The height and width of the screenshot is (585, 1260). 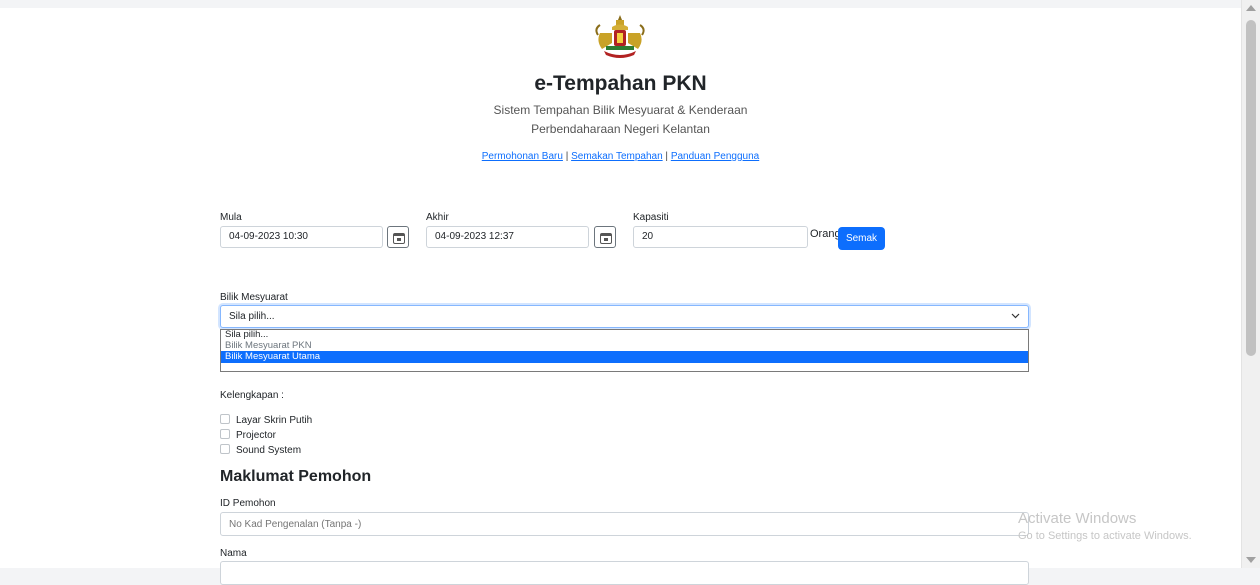 I want to click on kelantan-crest-logo, so click(x=620, y=36).